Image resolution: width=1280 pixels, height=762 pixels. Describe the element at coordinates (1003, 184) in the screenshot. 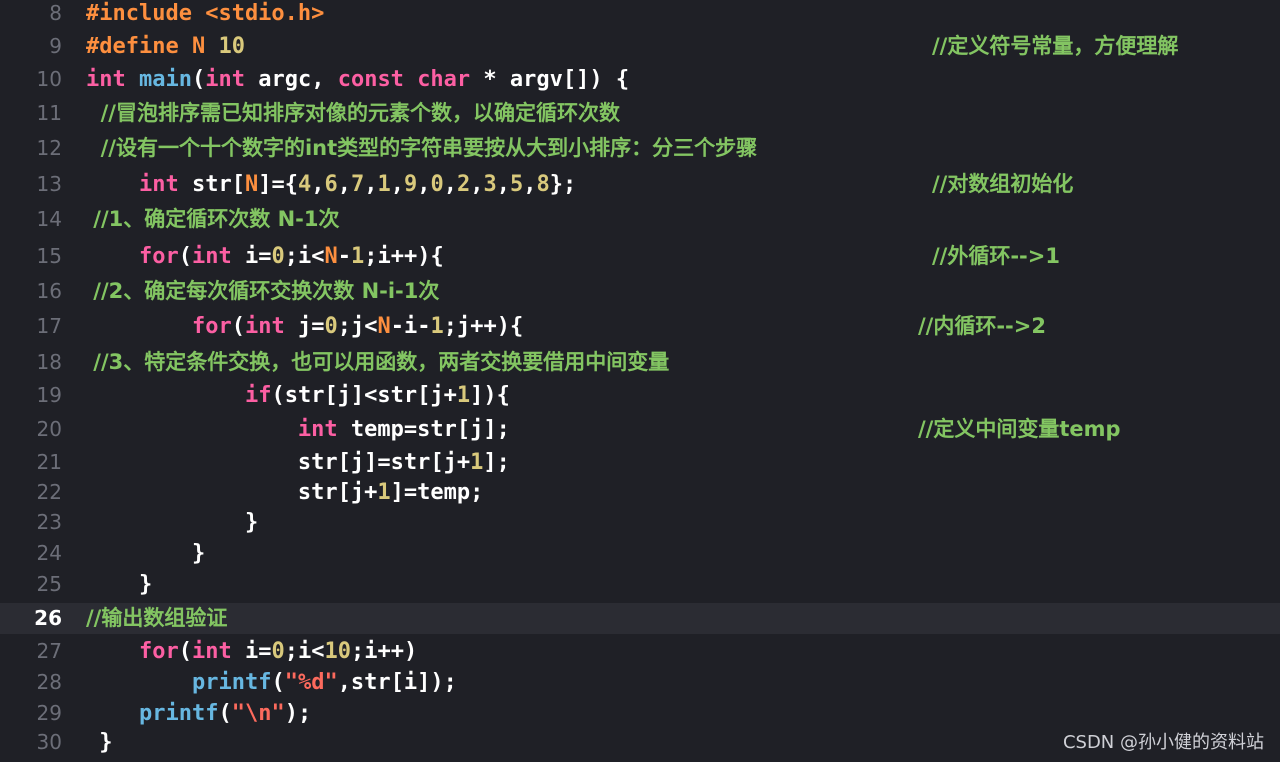

I see `code-comment: //对数组初始化` at that location.